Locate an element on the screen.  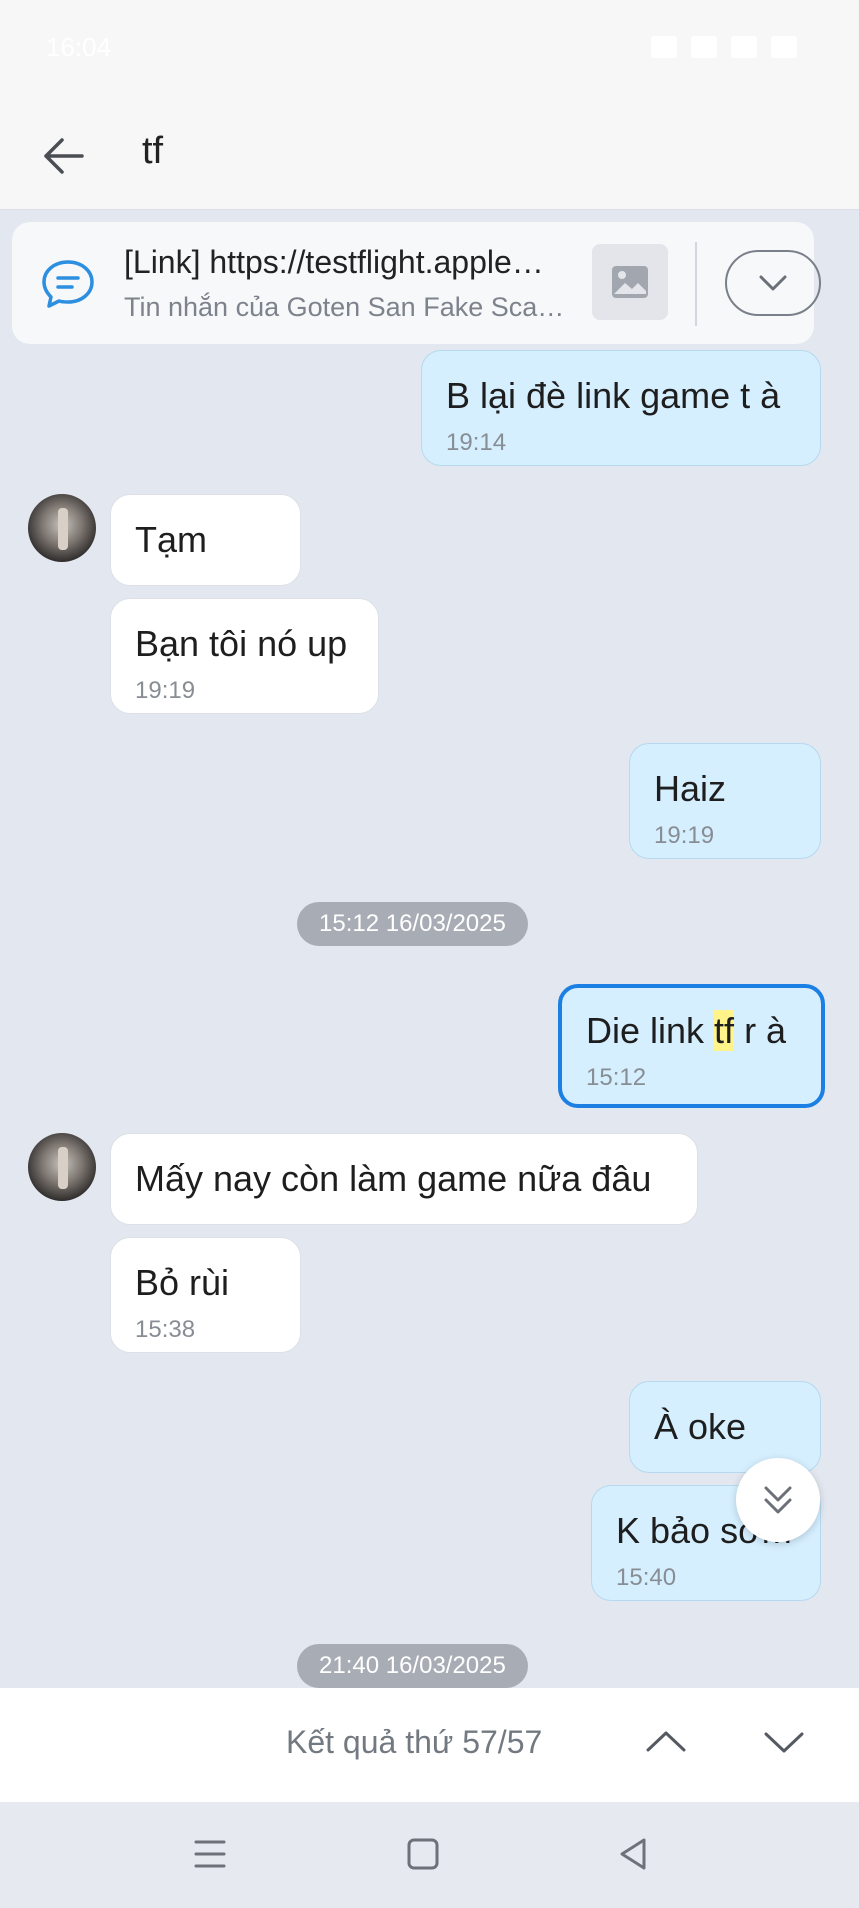
message-bubble-incoming: Bỏ rùi 15:38 is located at coordinates (205, 1295).